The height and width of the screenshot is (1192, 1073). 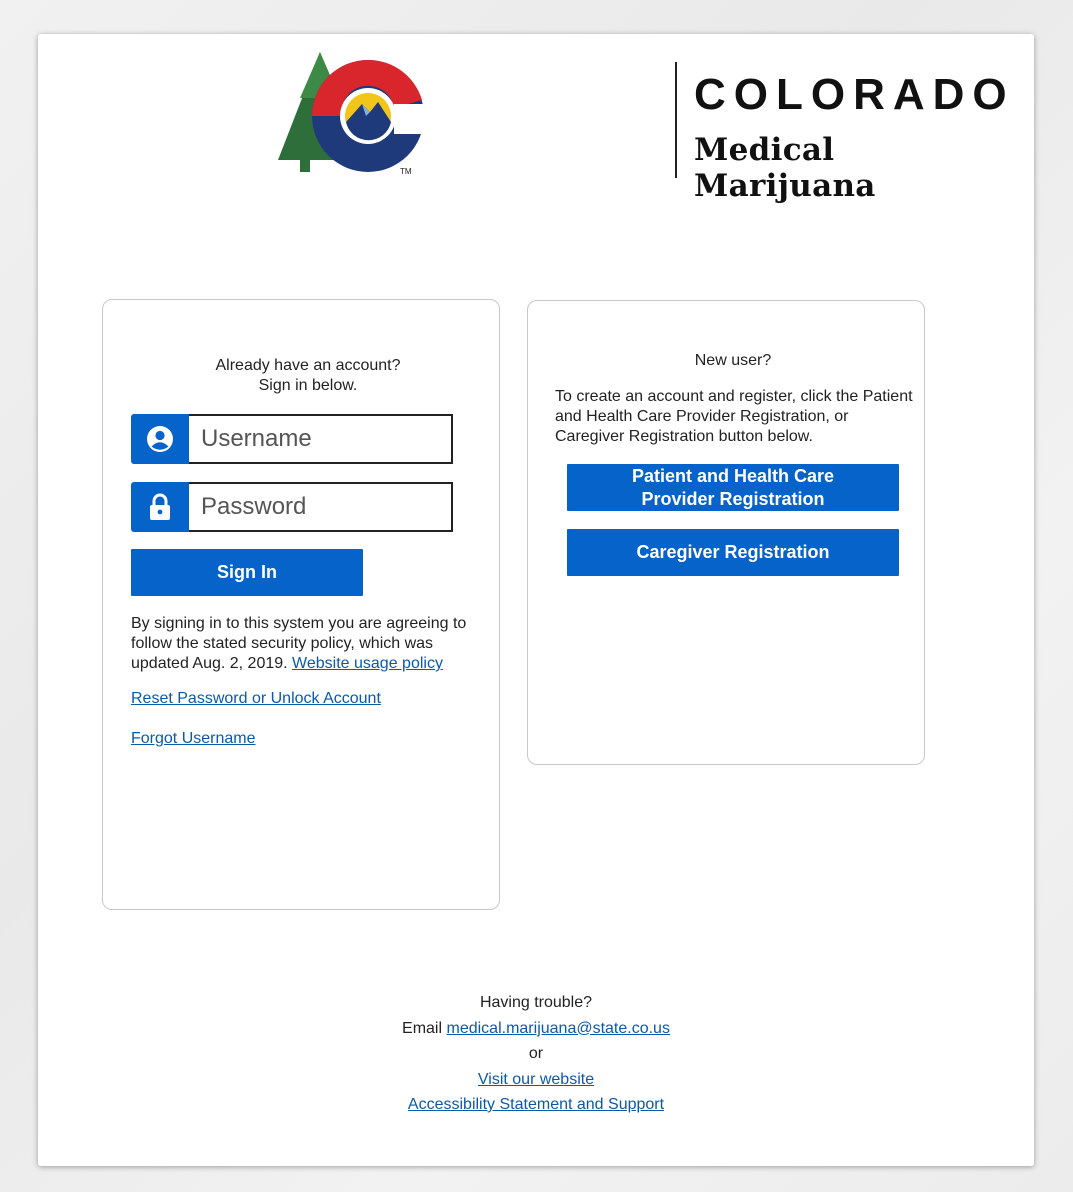 I want to click on caregiver-registration-button: Caregiver Registration, so click(x=733, y=552).